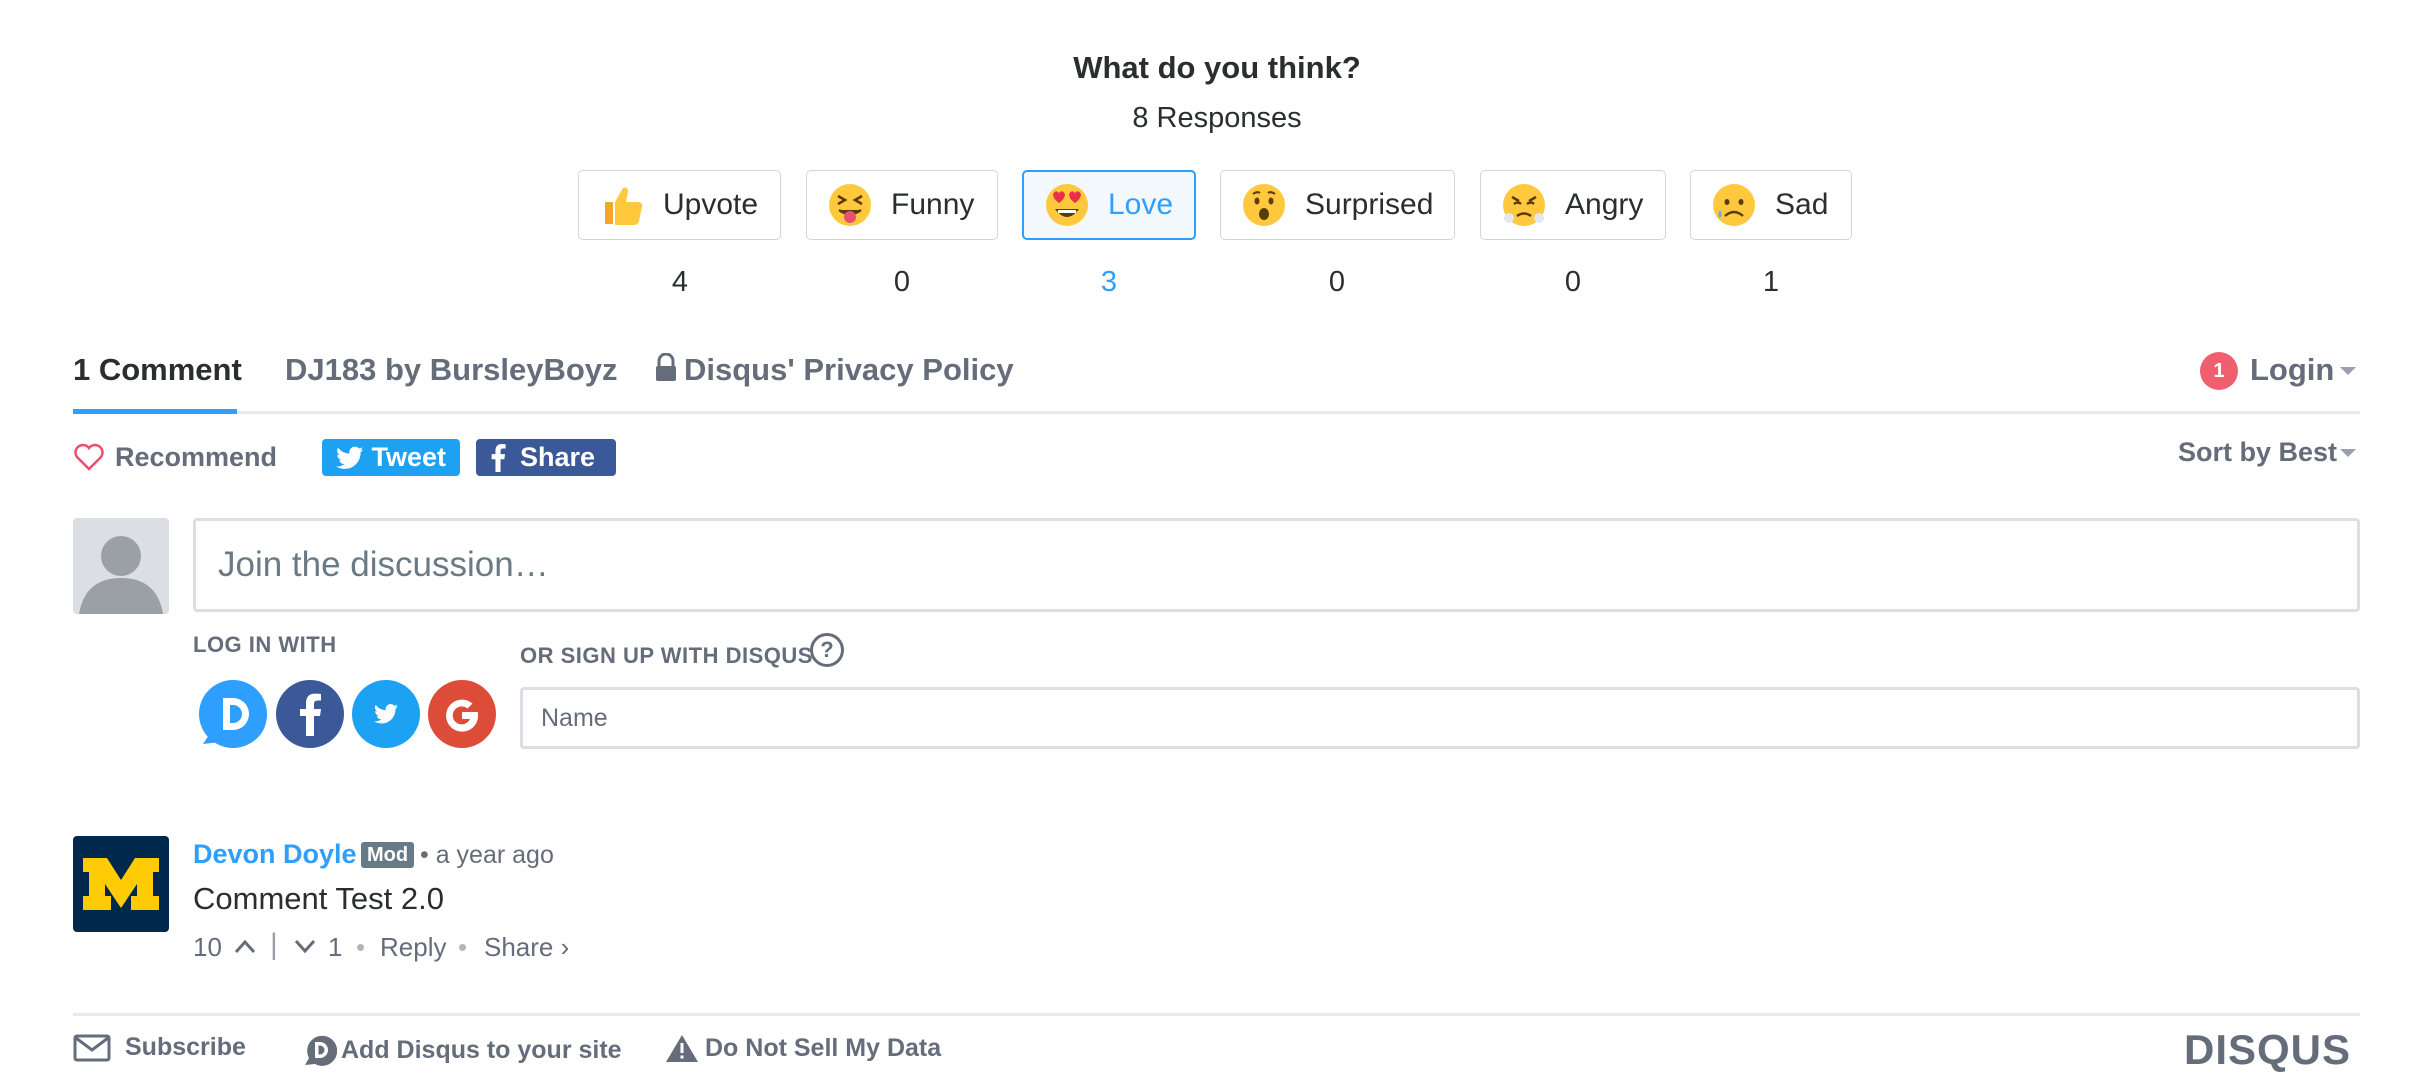  What do you see at coordinates (1369, 204) in the screenshot?
I see `reaction-label: Surprised` at bounding box center [1369, 204].